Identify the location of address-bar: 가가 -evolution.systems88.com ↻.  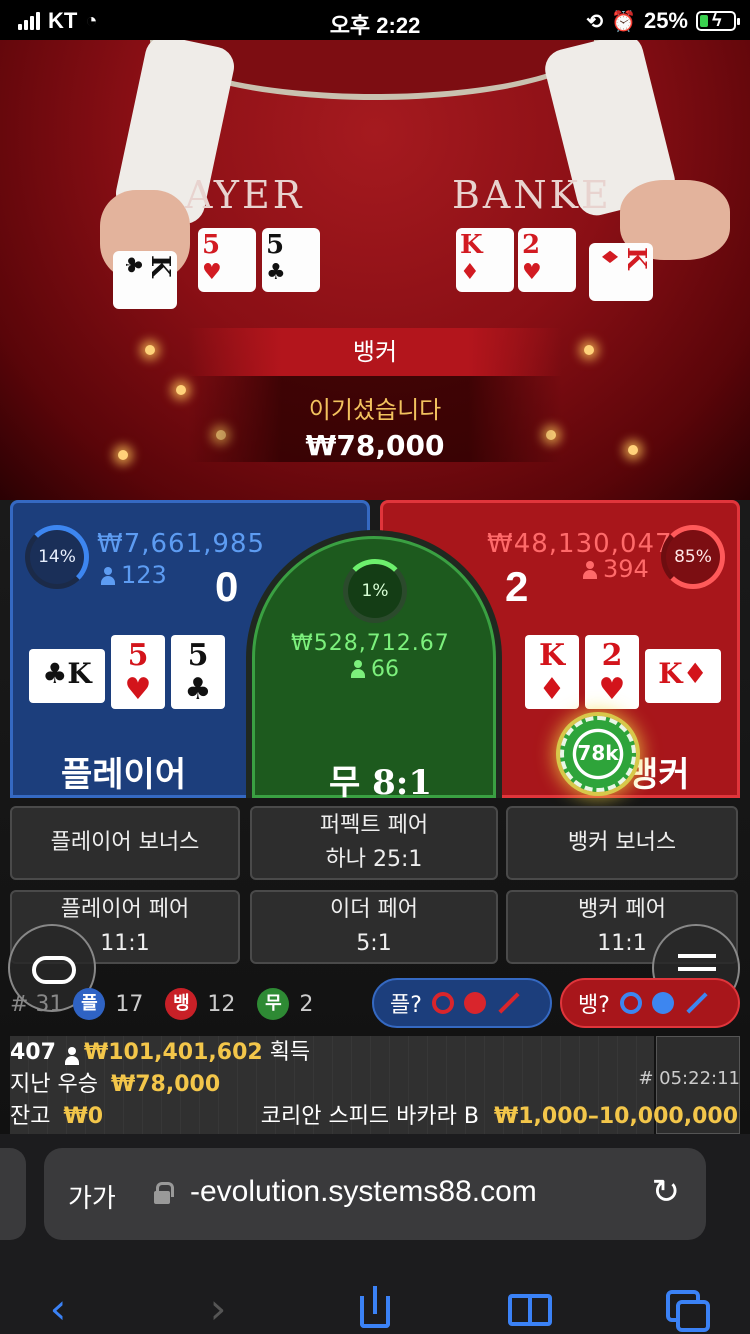
(375, 1194).